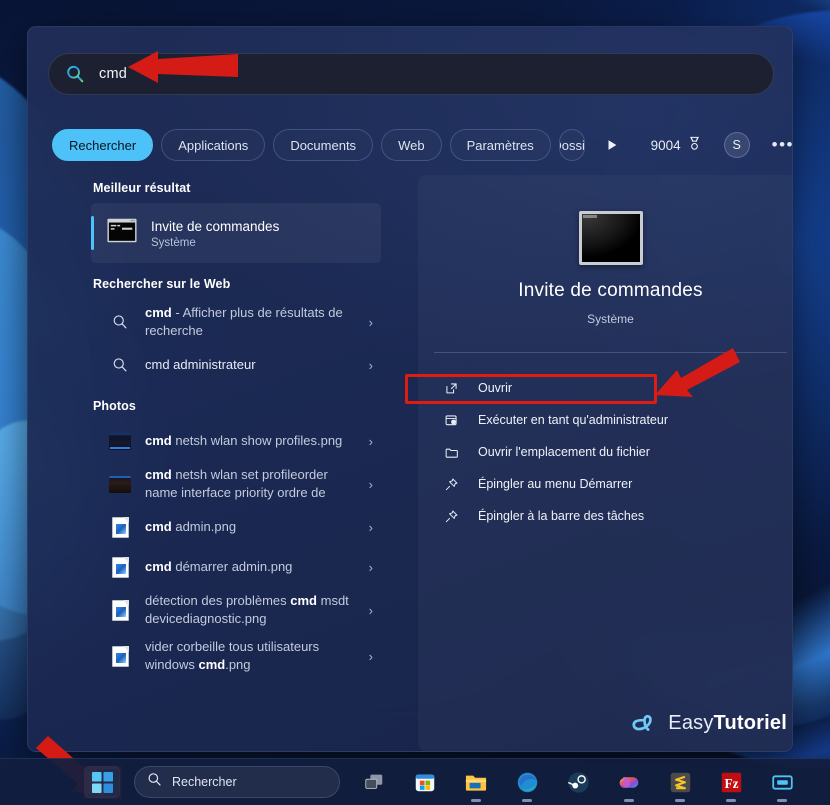 Image resolution: width=830 pixels, height=805 pixels. What do you see at coordinates (451, 452) in the screenshot?
I see `folder-icon` at bounding box center [451, 452].